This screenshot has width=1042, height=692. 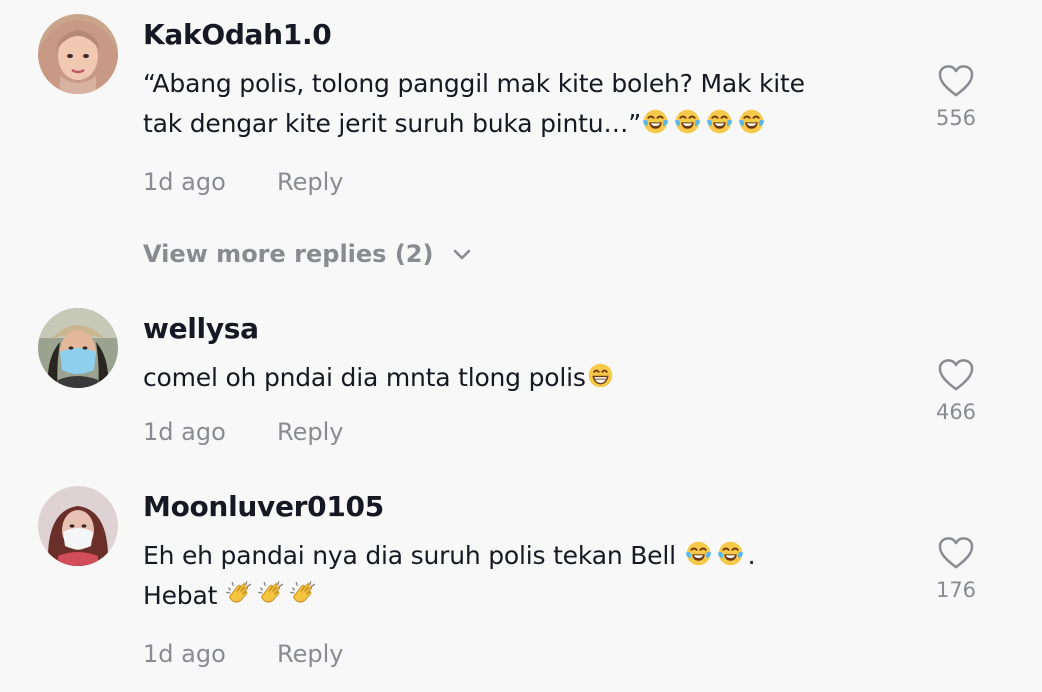 I want to click on comment-text-line: Hebat, so click(x=528, y=596).